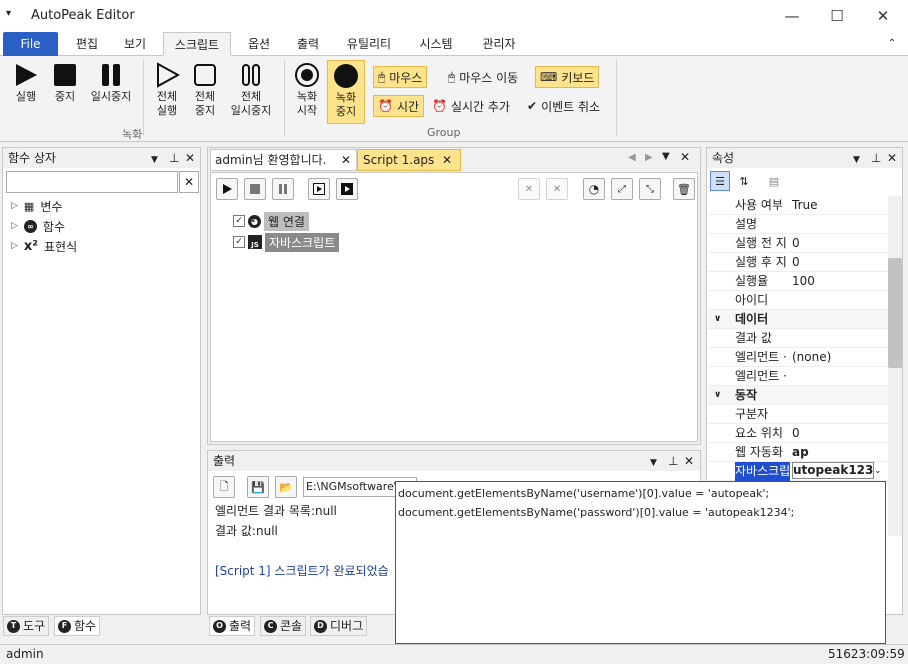 The image size is (908, 664). Describe the element at coordinates (666, 156) in the screenshot. I see `tab-list-icon: ▼` at that location.